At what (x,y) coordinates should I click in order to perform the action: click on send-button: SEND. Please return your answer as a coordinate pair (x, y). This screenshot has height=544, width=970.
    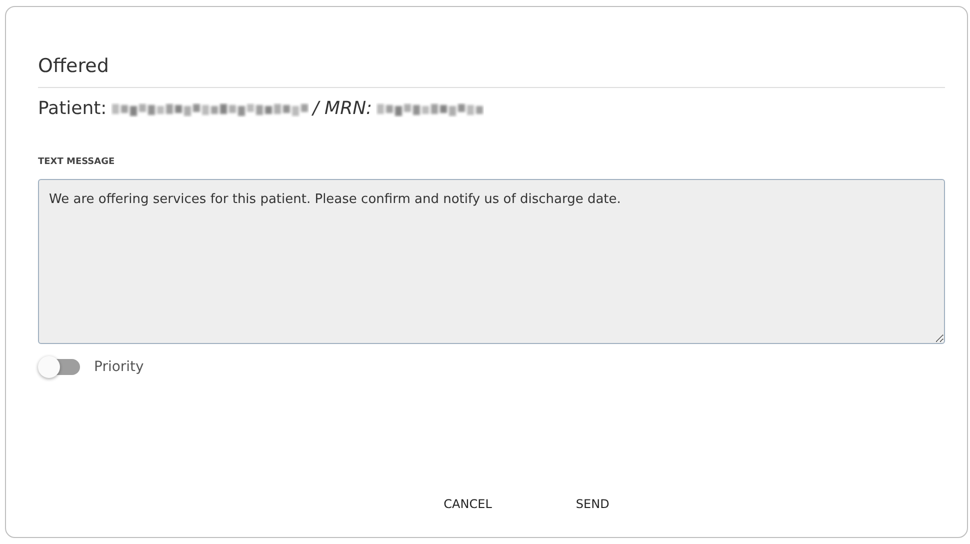
    Looking at the image, I should click on (593, 504).